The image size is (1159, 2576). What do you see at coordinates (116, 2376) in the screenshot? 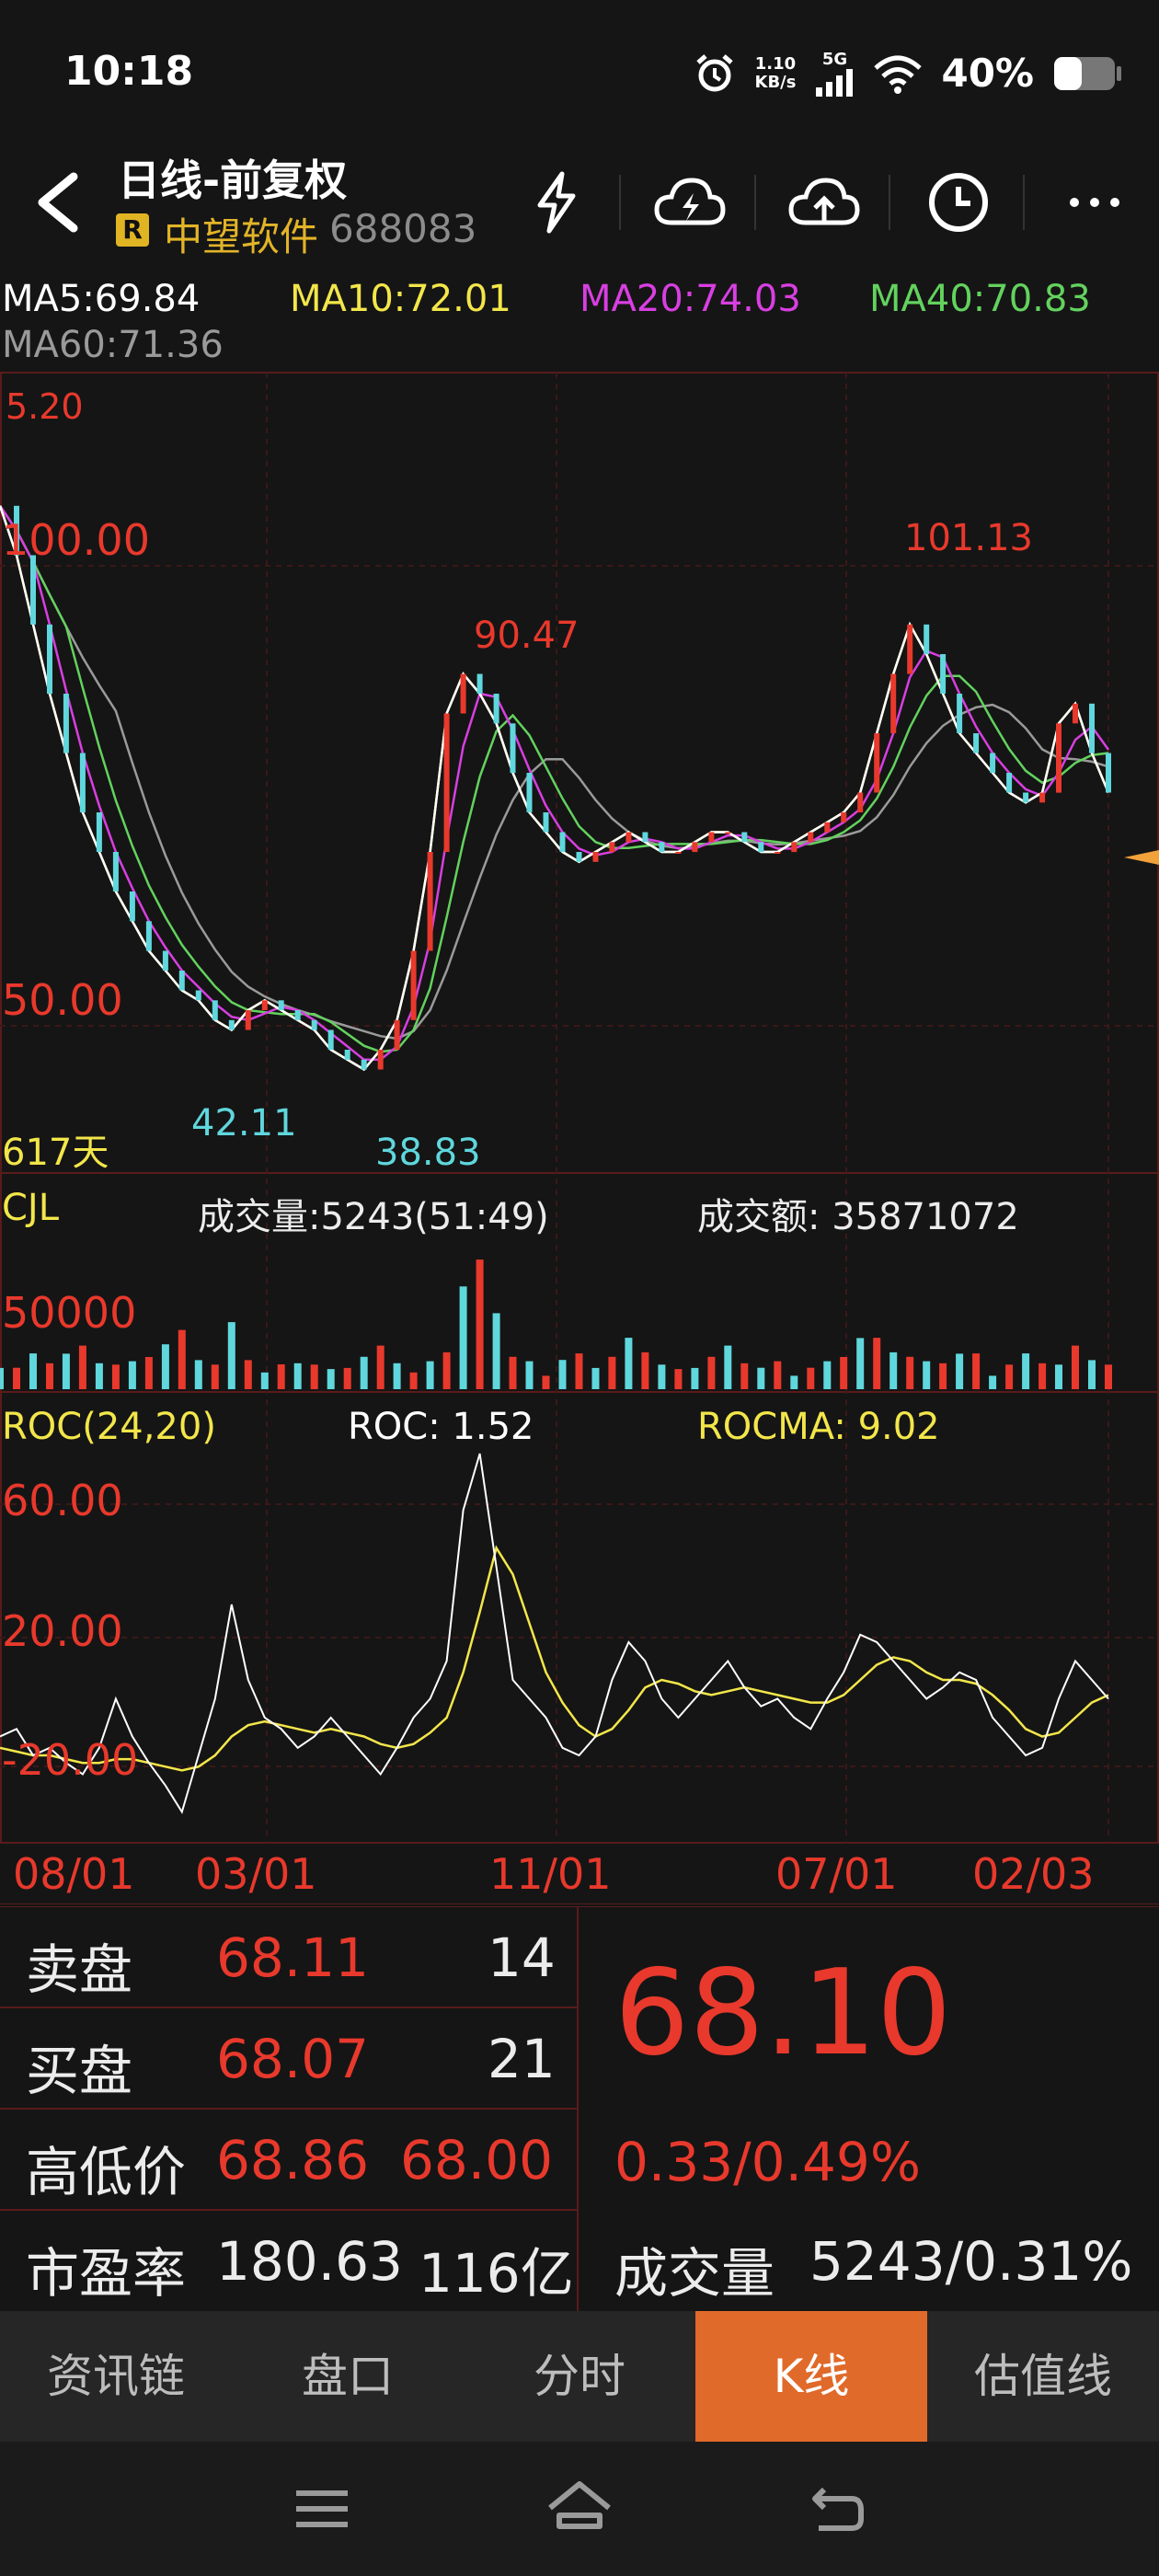
I see `tab-news-chain: 资讯链` at bounding box center [116, 2376].